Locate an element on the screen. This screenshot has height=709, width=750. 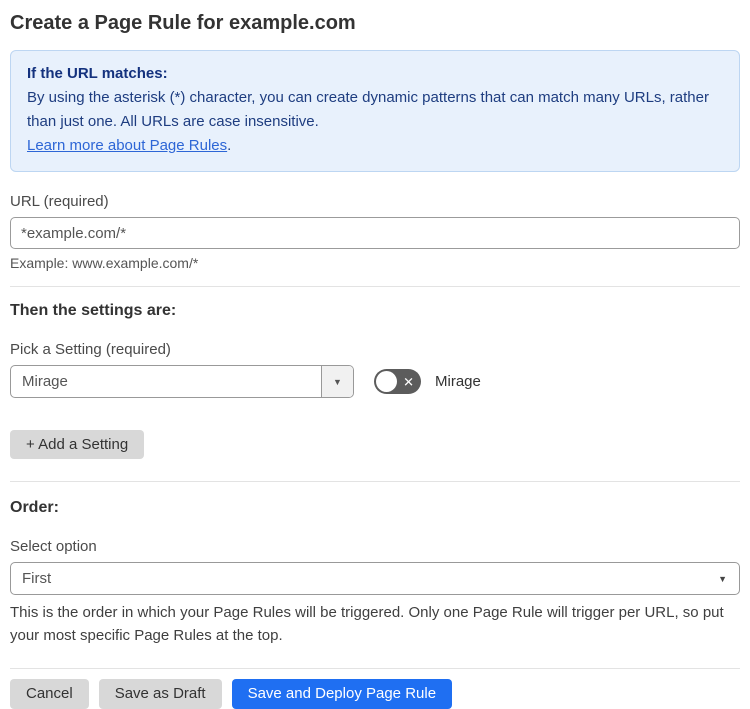
setting-row: Mirage ▼ ✕ Mirage is located at coordinates (375, 381).